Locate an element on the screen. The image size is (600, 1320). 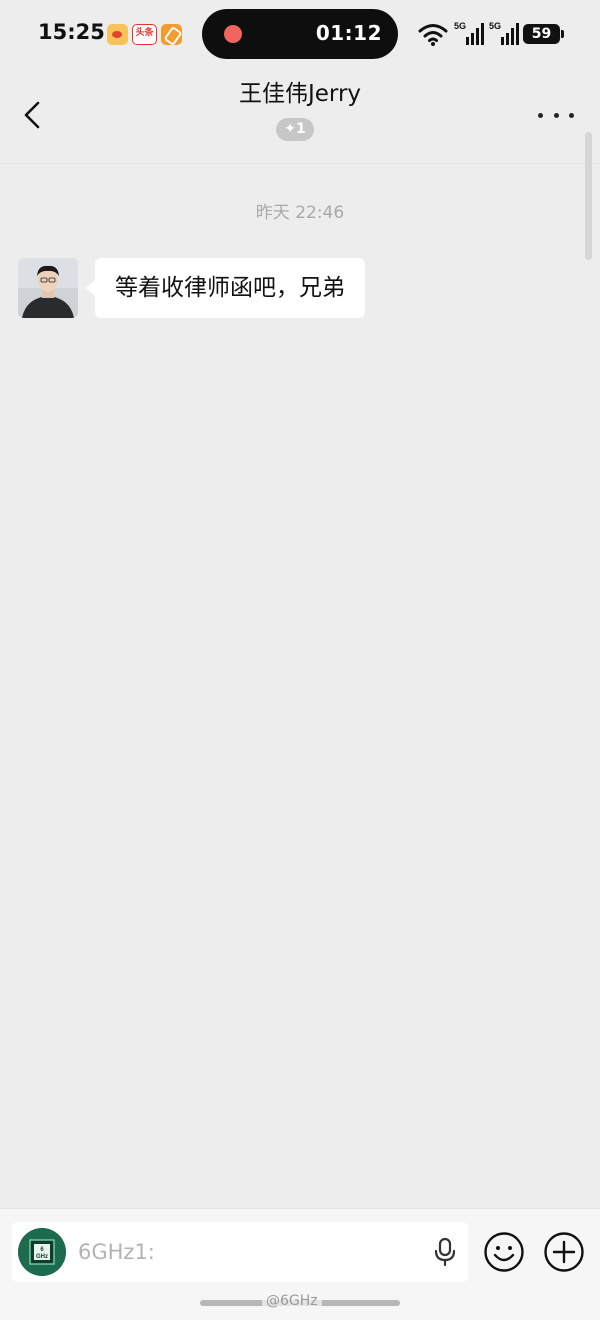
dynamic-island: 01:12 is located at coordinates (300, 34).